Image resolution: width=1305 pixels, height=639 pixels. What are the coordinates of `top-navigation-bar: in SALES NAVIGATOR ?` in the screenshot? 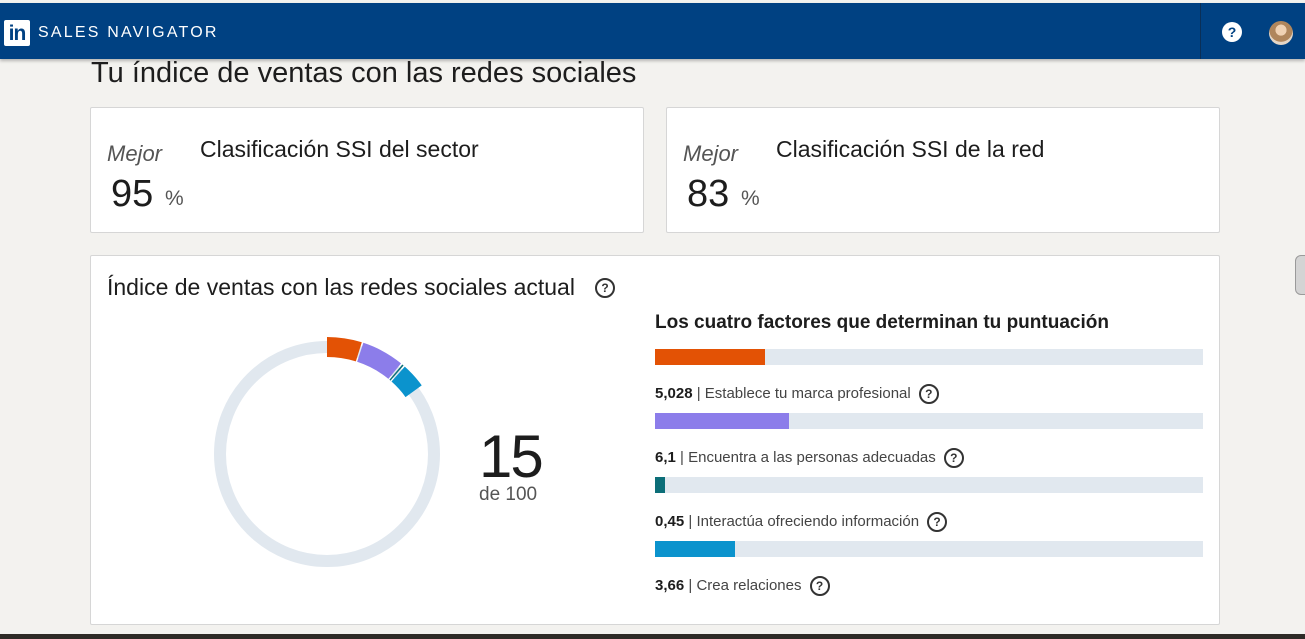 It's located at (652, 31).